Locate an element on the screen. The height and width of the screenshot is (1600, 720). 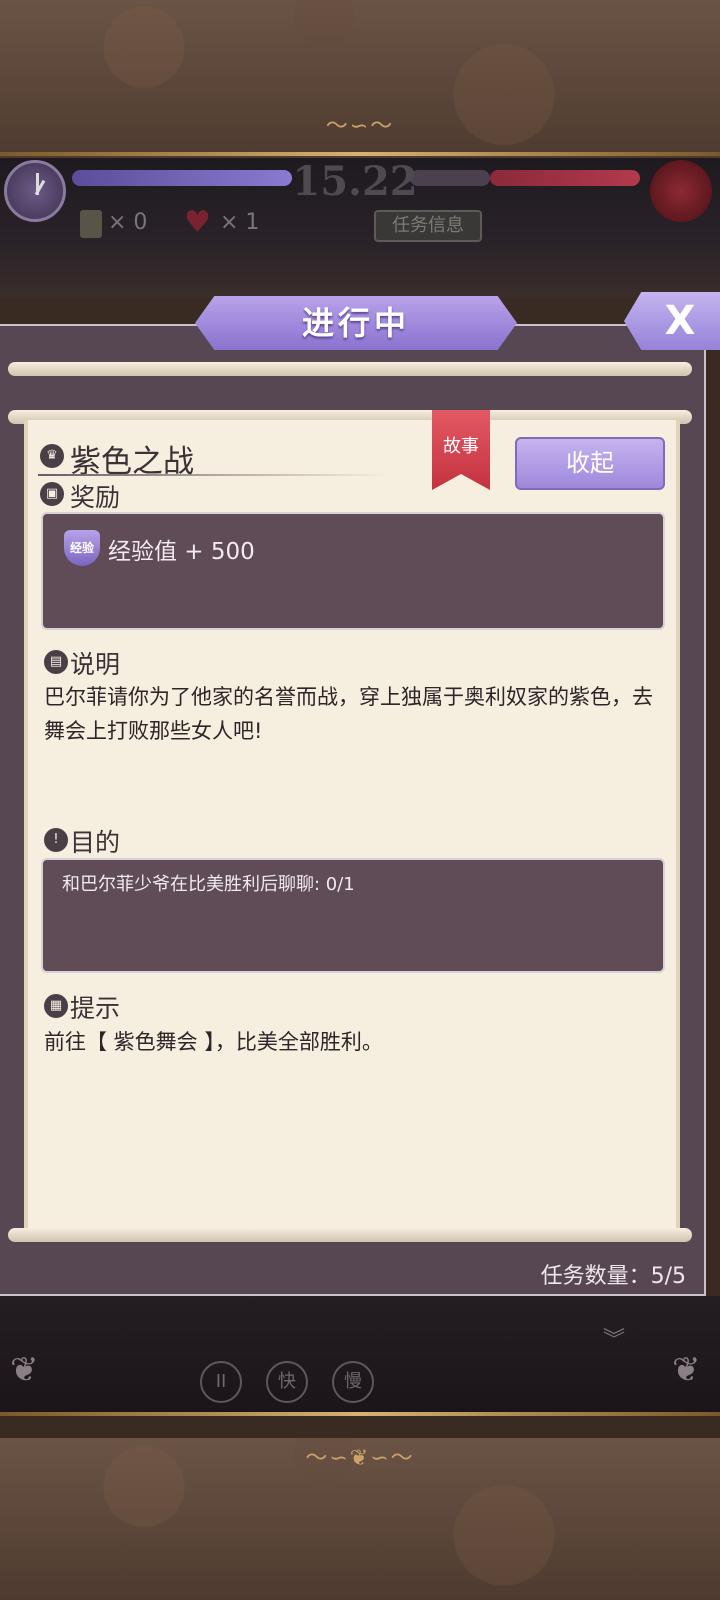
reward-icon: ▣ is located at coordinates (52, 494).